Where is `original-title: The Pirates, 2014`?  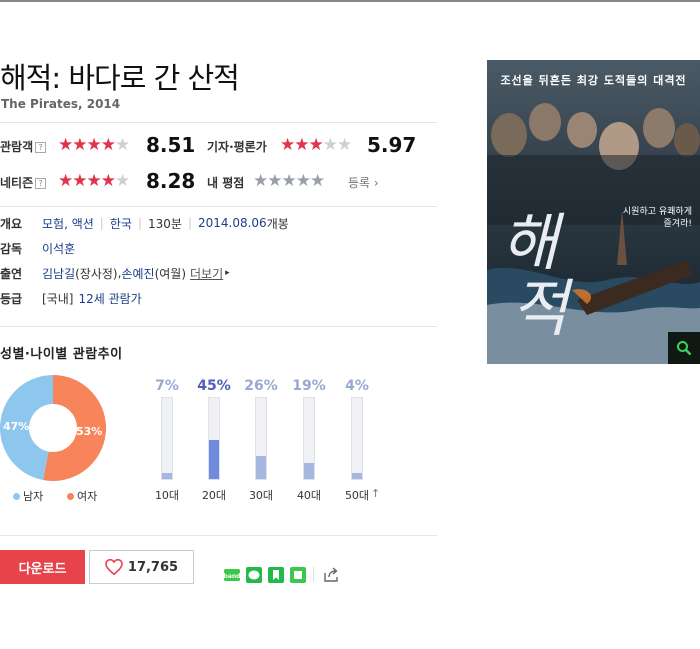 original-title: The Pirates, 2014 is located at coordinates (61, 104).